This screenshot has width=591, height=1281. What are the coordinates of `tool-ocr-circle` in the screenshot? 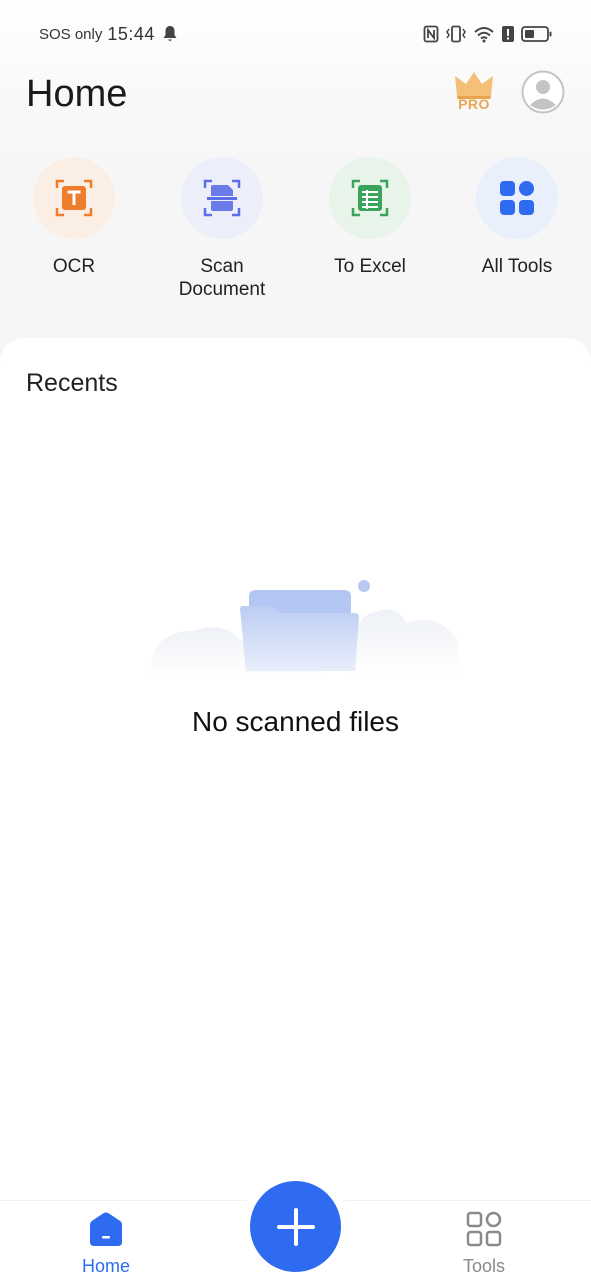 It's located at (74, 198).